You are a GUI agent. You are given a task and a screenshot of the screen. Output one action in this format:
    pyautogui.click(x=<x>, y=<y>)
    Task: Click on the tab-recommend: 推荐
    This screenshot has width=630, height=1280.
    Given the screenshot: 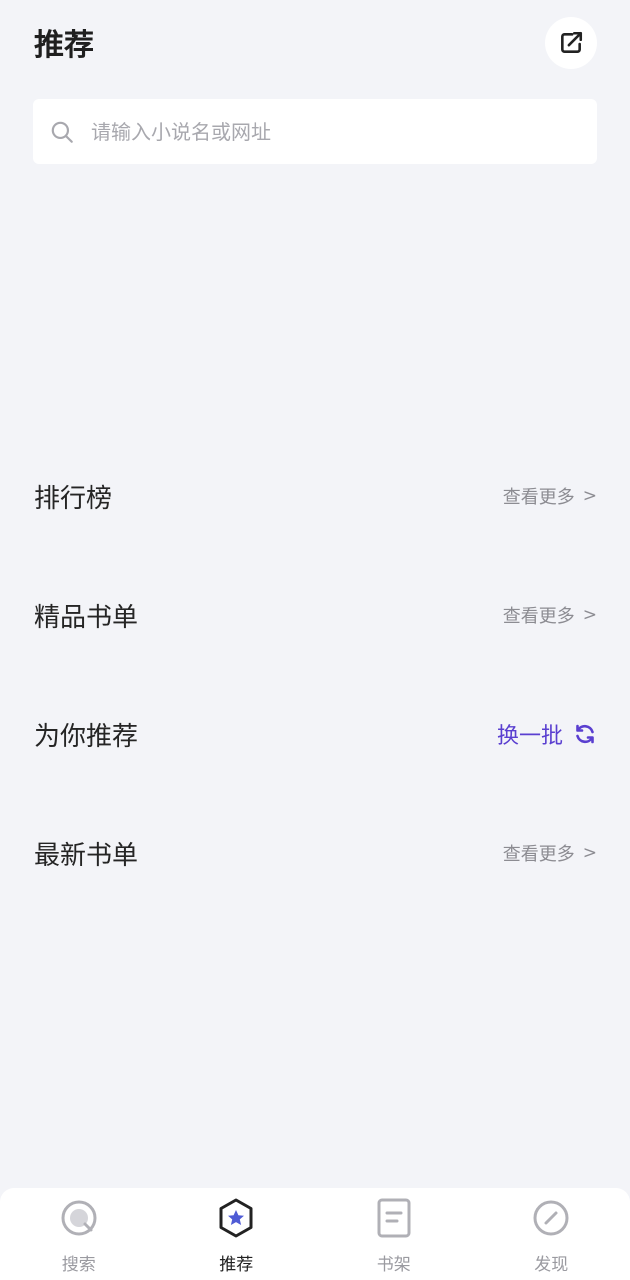 What is the action you would take?
    pyautogui.click(x=237, y=1234)
    